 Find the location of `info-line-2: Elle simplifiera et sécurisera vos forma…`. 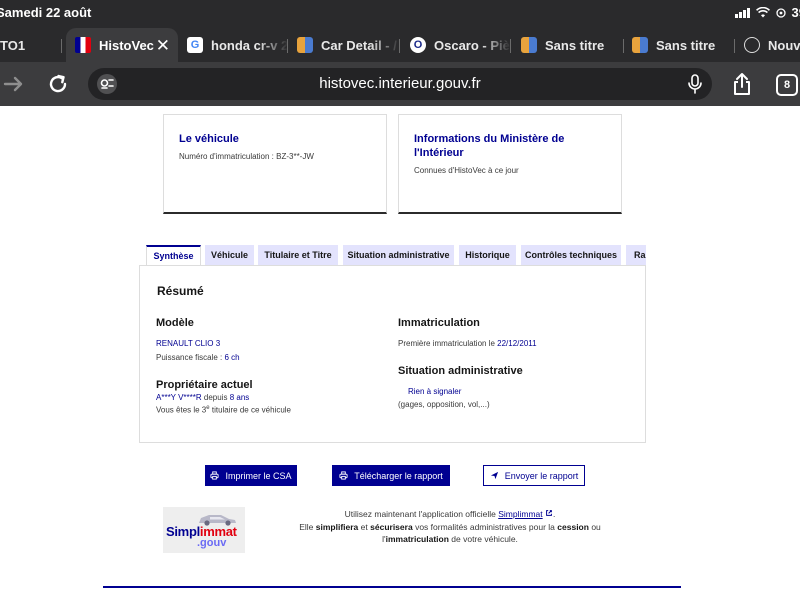

info-line-2: Elle simplifiera et sécurisera vos forma… is located at coordinates (450, 527).